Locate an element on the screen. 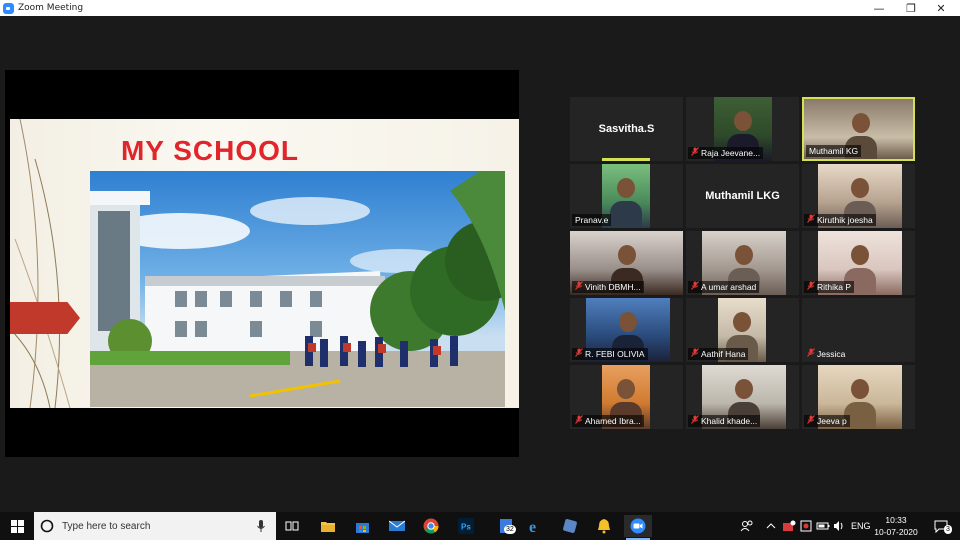 The width and height of the screenshot is (960, 540). svg-text: e is located at coordinates (532, 526).